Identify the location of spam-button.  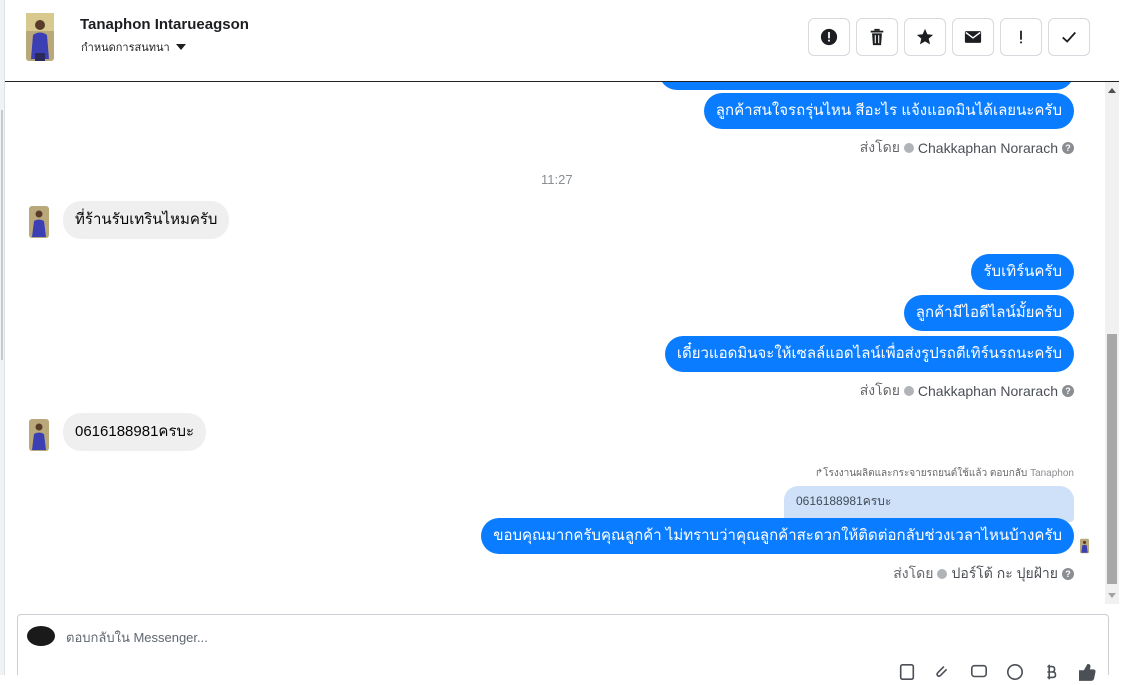
(1021, 37).